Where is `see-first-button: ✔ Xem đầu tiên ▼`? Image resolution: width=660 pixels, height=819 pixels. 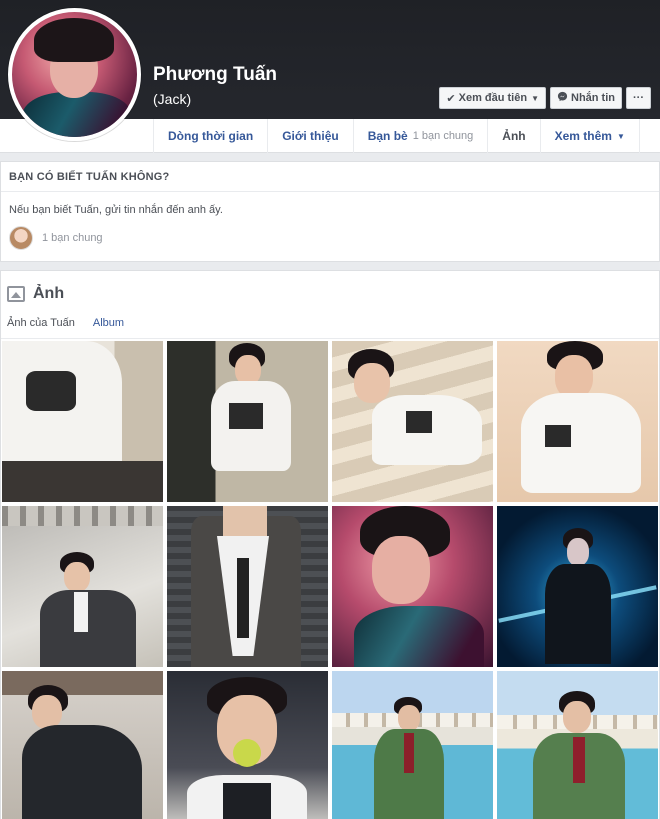
see-first-button: ✔ Xem đầu tiên ▼ is located at coordinates (492, 98).